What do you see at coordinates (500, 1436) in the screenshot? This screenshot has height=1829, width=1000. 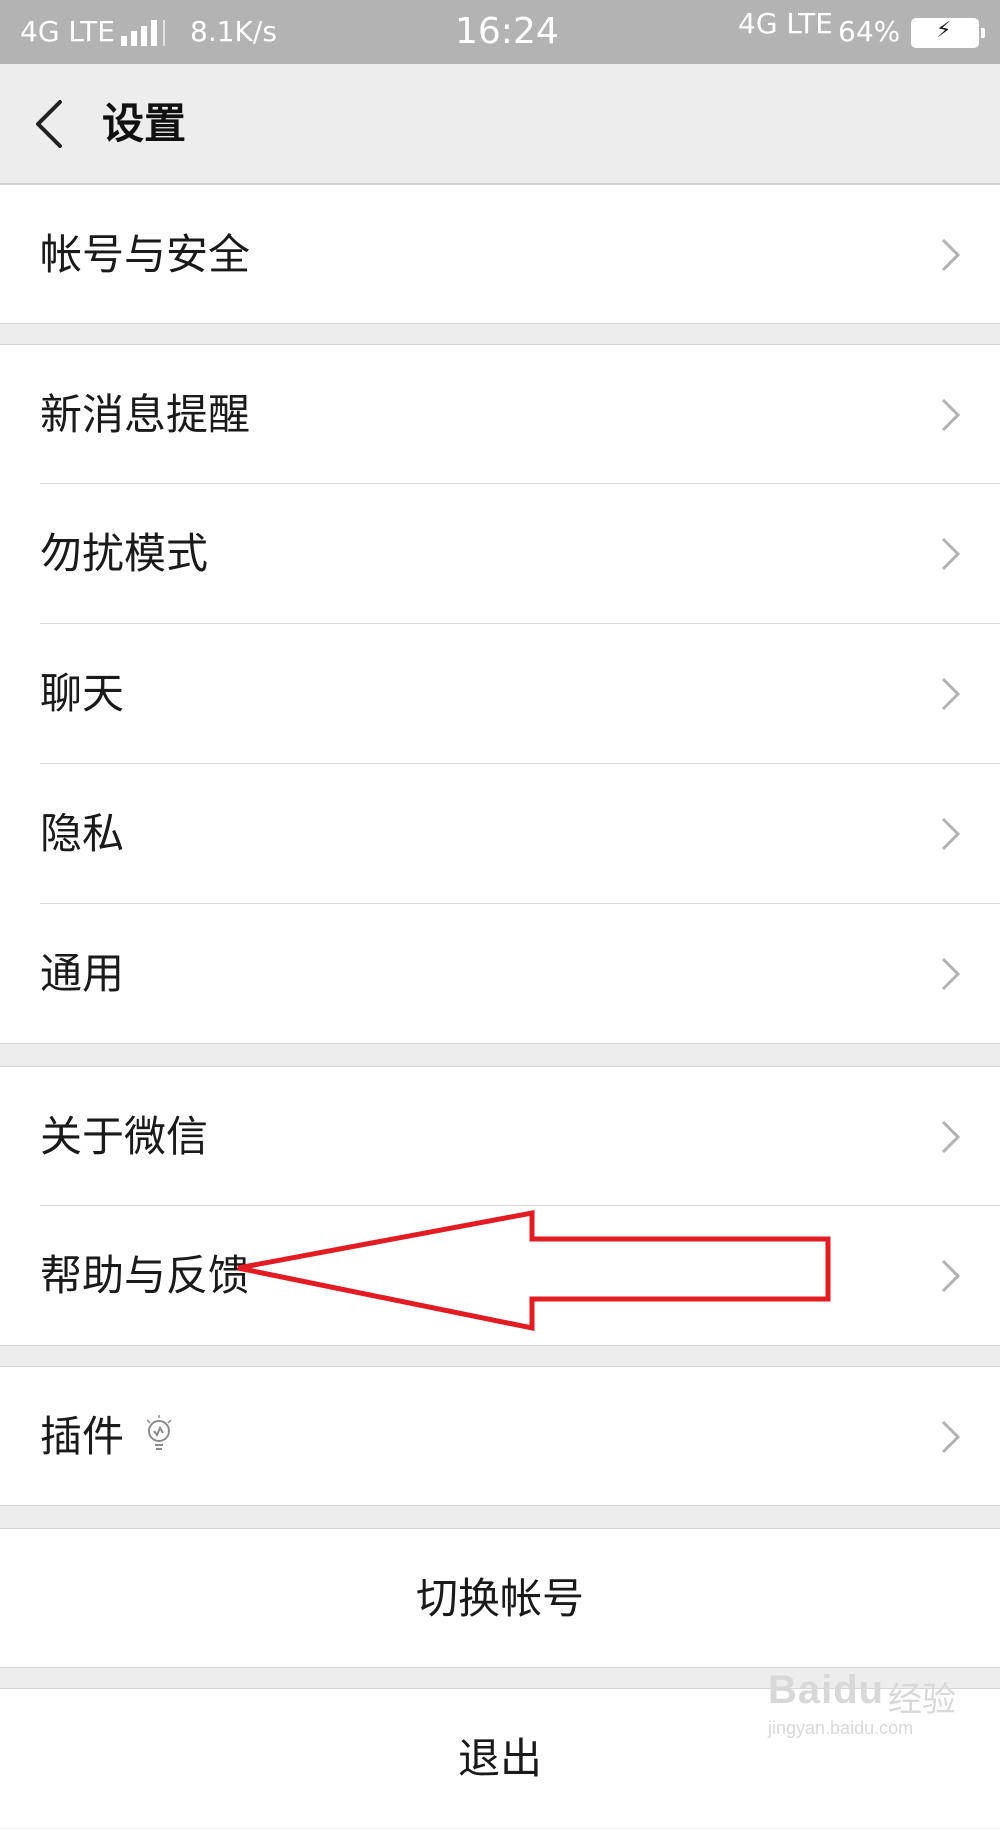 I see `menu-item-plugins: 插件` at bounding box center [500, 1436].